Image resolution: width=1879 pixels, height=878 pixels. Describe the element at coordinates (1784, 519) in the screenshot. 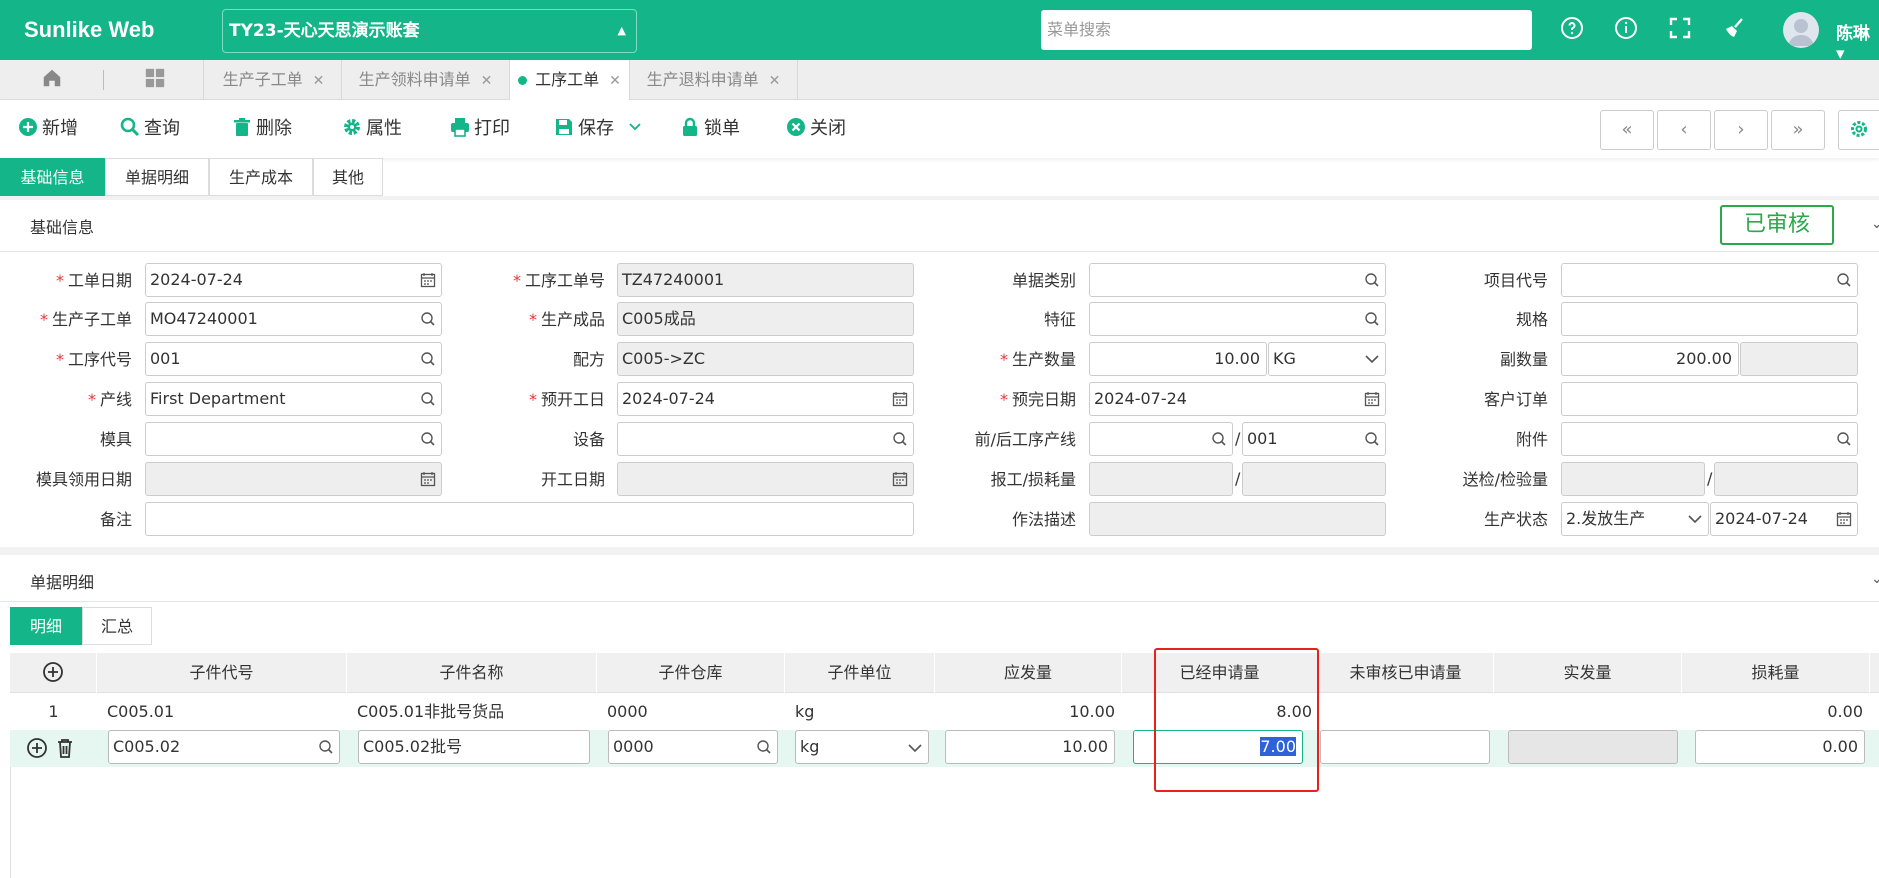

I see `status-date-field: 2024-07-24` at that location.